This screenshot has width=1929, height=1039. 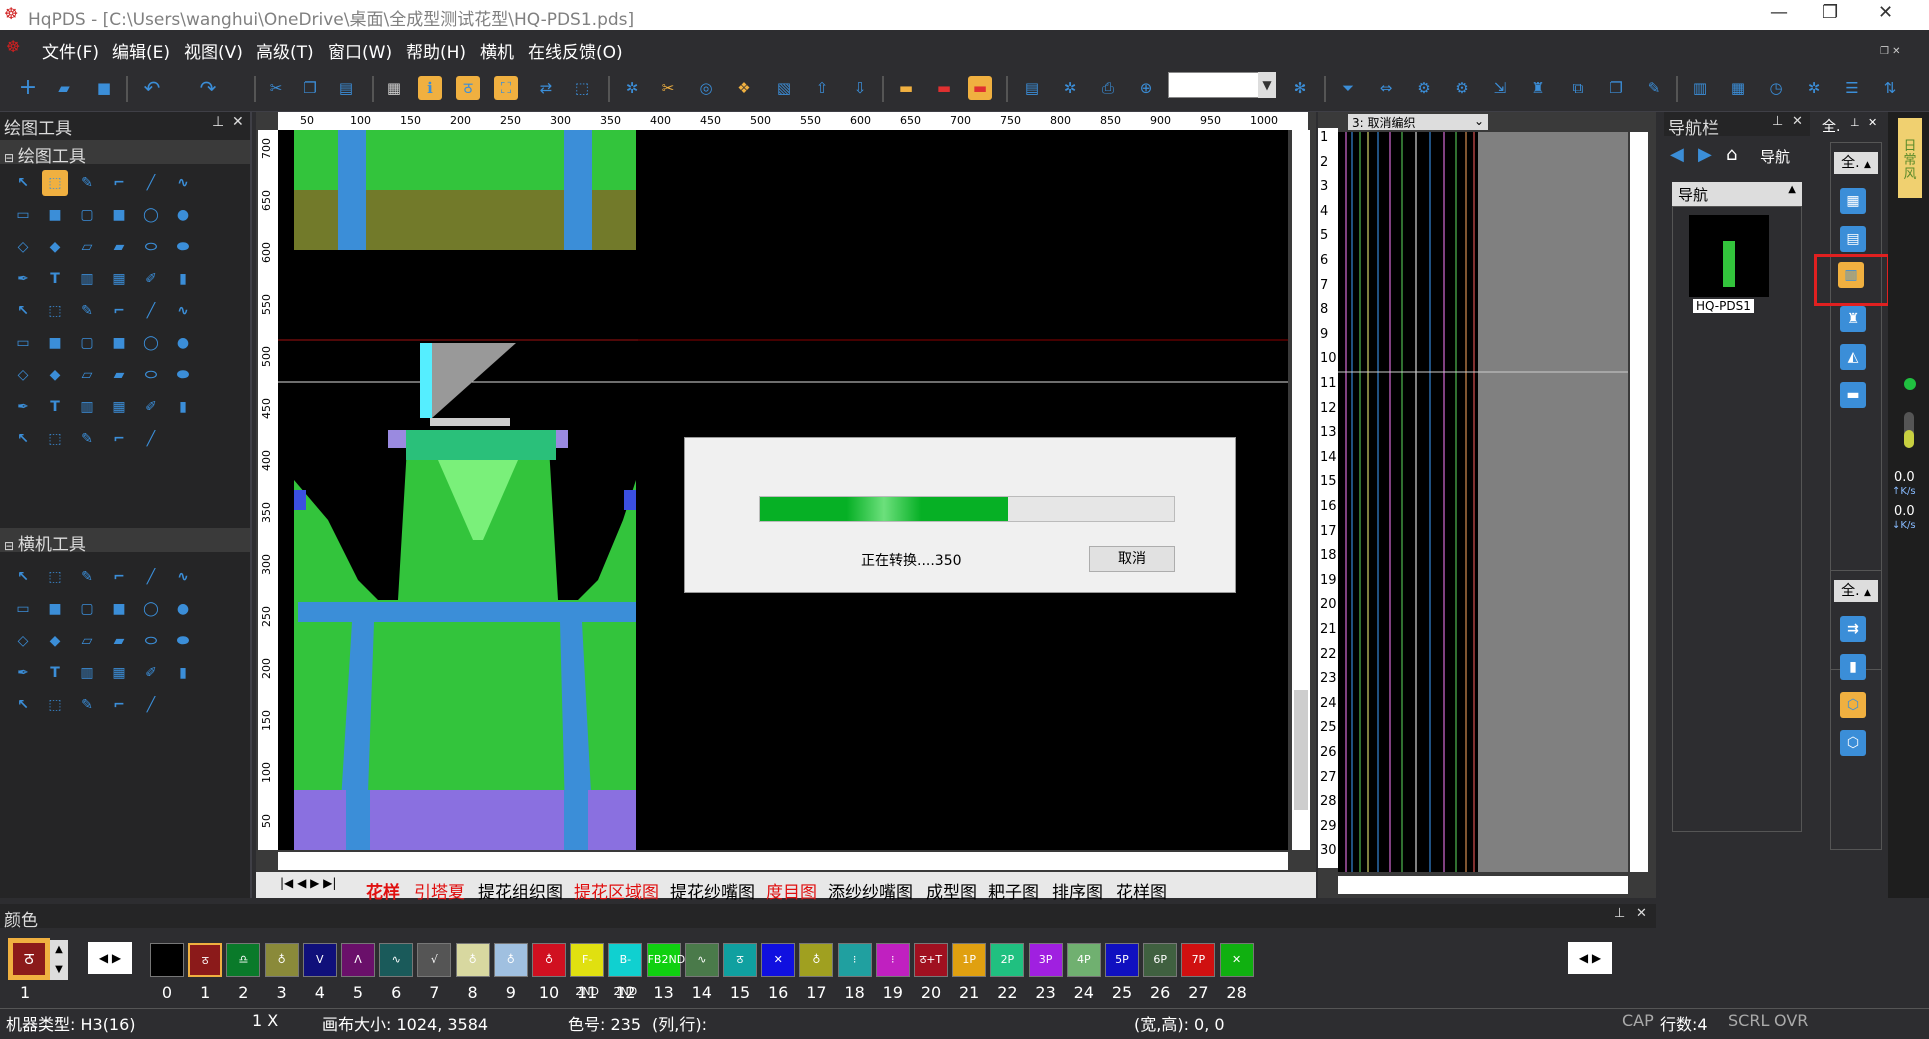 What do you see at coordinates (969, 960) in the screenshot?
I see `color-swatch: 1P` at bounding box center [969, 960].